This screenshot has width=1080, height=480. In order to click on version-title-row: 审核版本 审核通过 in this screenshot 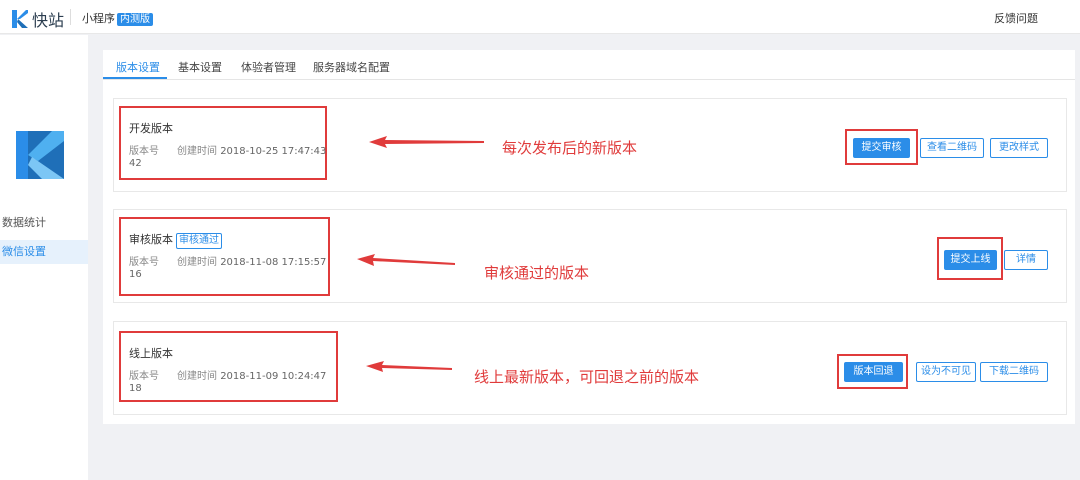, I will do `click(175, 240)`.